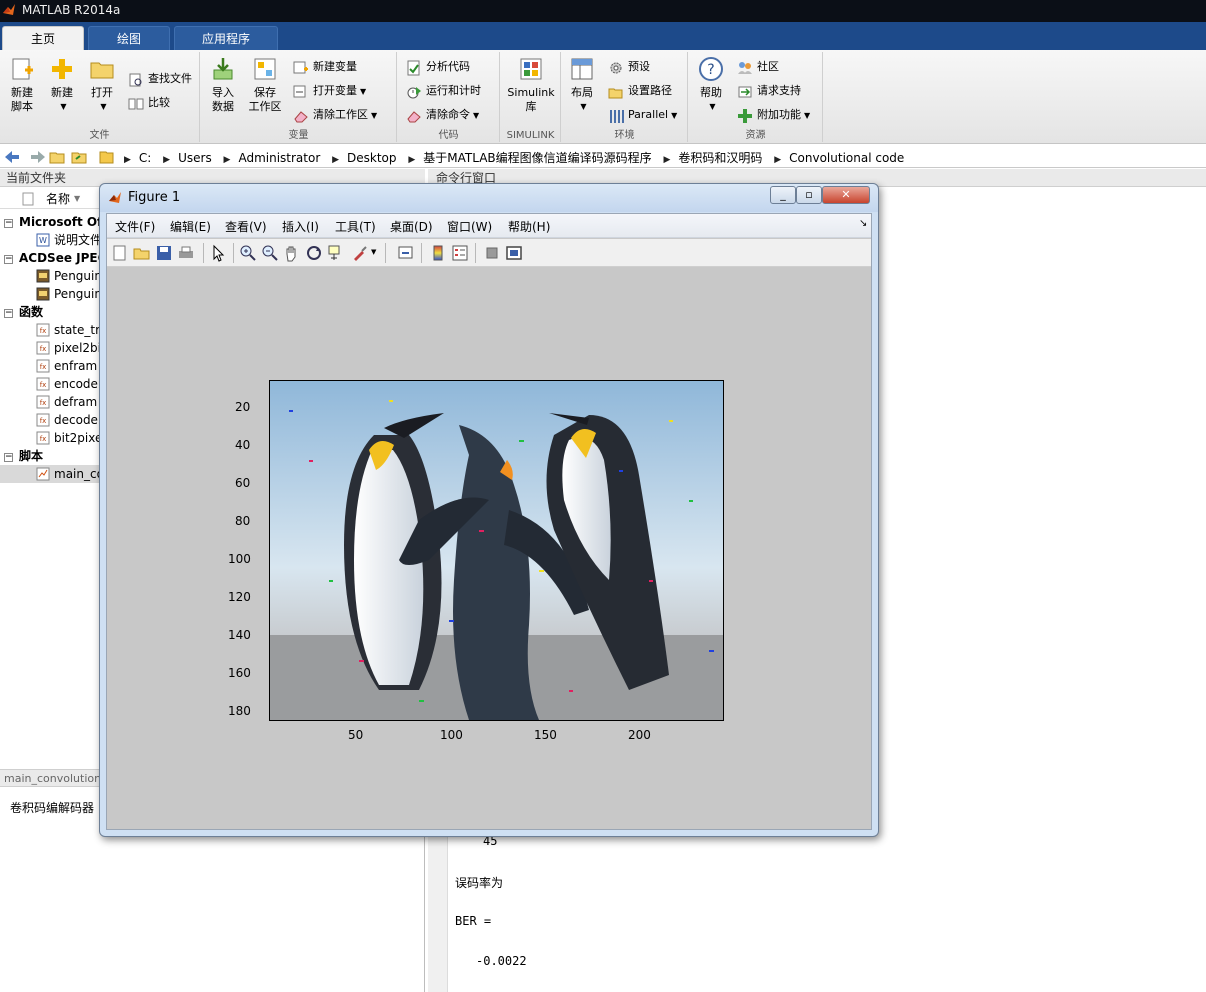 The width and height of the screenshot is (1206, 992). I want to click on community-button: 社区, so click(758, 68).